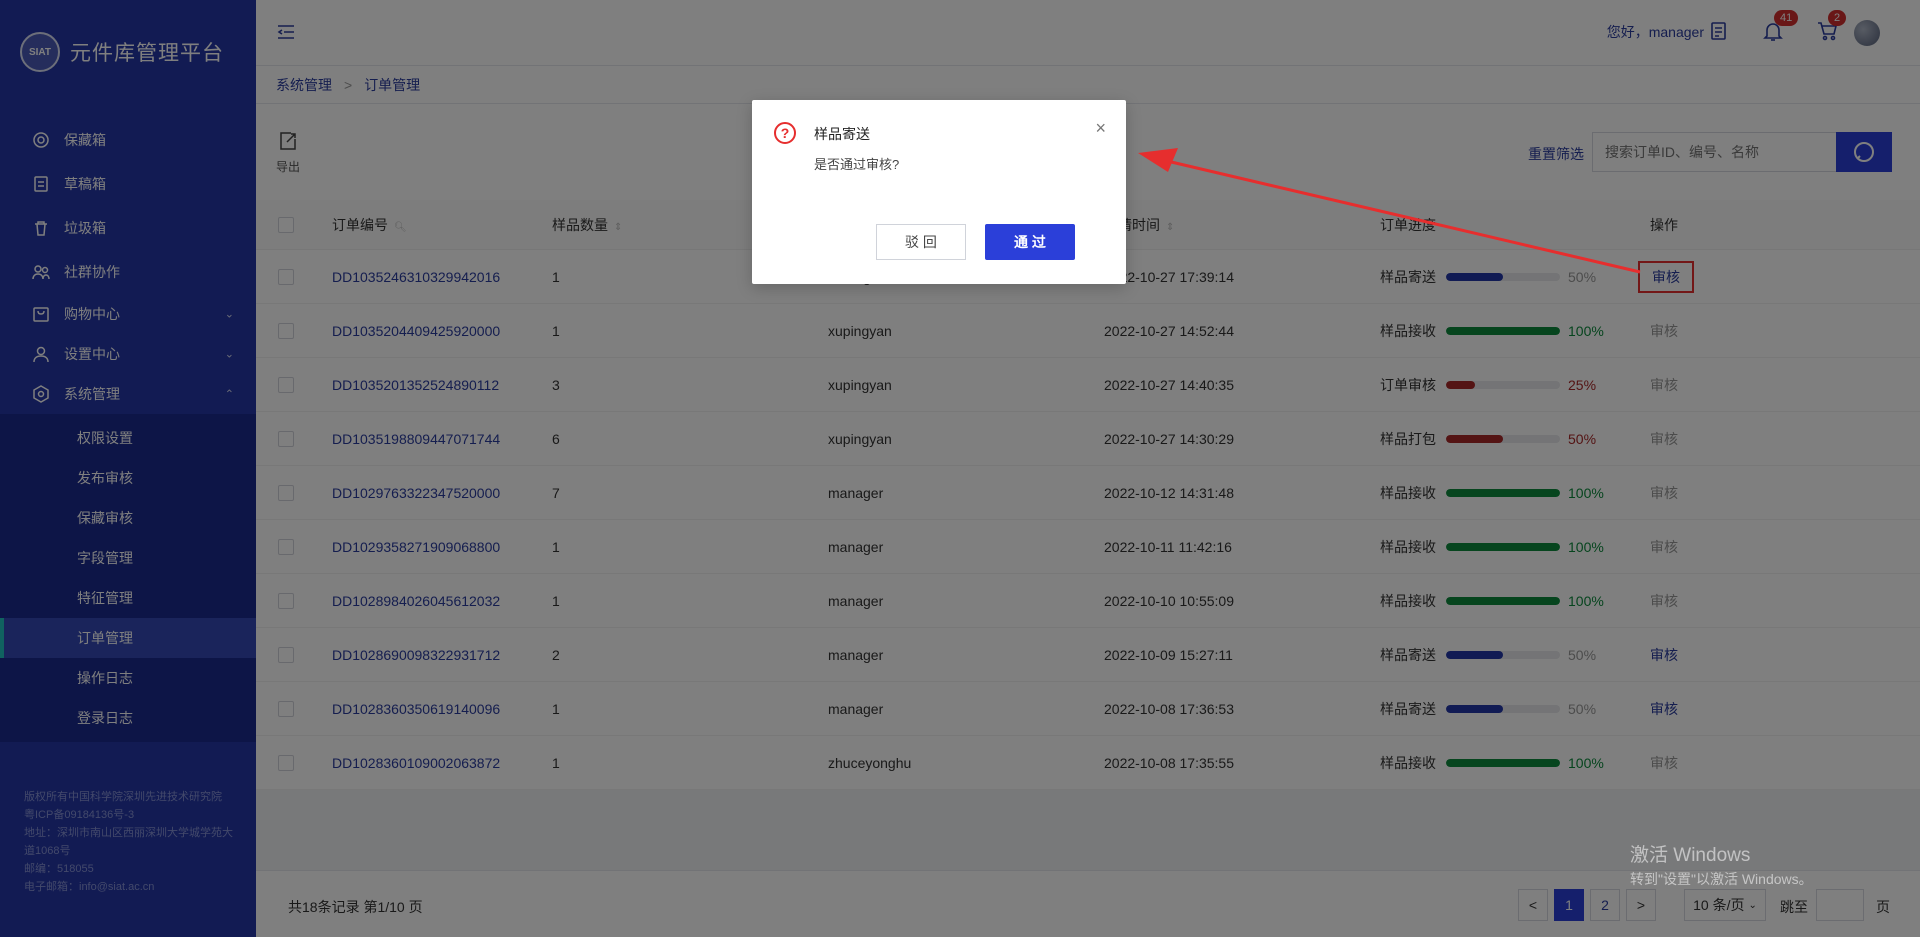  I want to click on watermark-line-2: 转到"设置"以激活 Windows。, so click(1721, 879).